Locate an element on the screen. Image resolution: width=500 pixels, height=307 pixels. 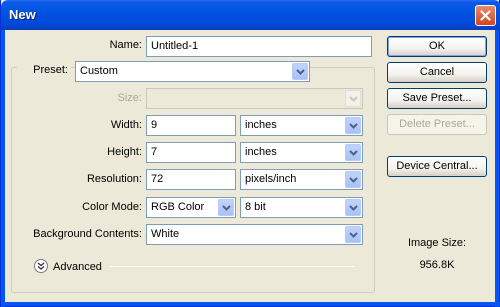
preset-select: Custom is located at coordinates (192, 71).